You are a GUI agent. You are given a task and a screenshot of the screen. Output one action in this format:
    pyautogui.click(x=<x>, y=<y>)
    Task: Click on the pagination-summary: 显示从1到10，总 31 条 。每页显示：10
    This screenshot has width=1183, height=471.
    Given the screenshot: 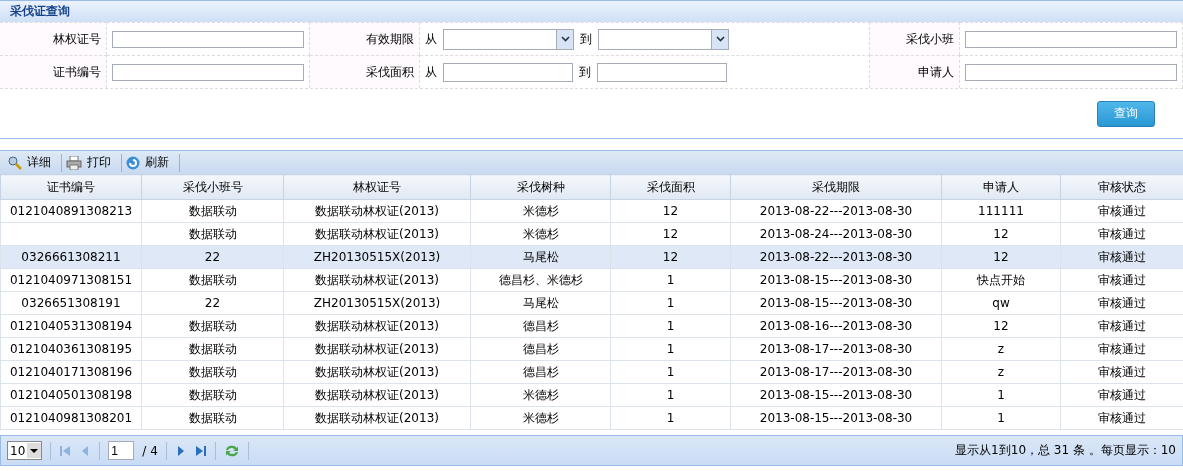 What is the action you would take?
    pyautogui.click(x=1065, y=450)
    